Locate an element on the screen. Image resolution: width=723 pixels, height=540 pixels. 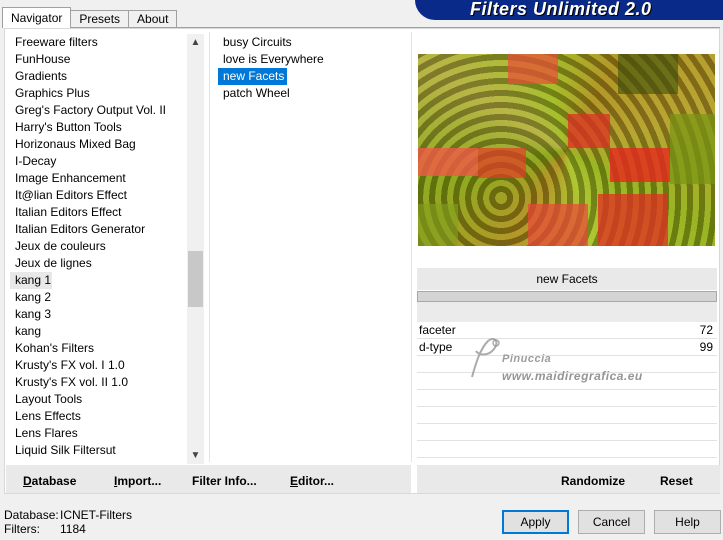
category-item: Graphics Plus is located at coordinates (98, 93).